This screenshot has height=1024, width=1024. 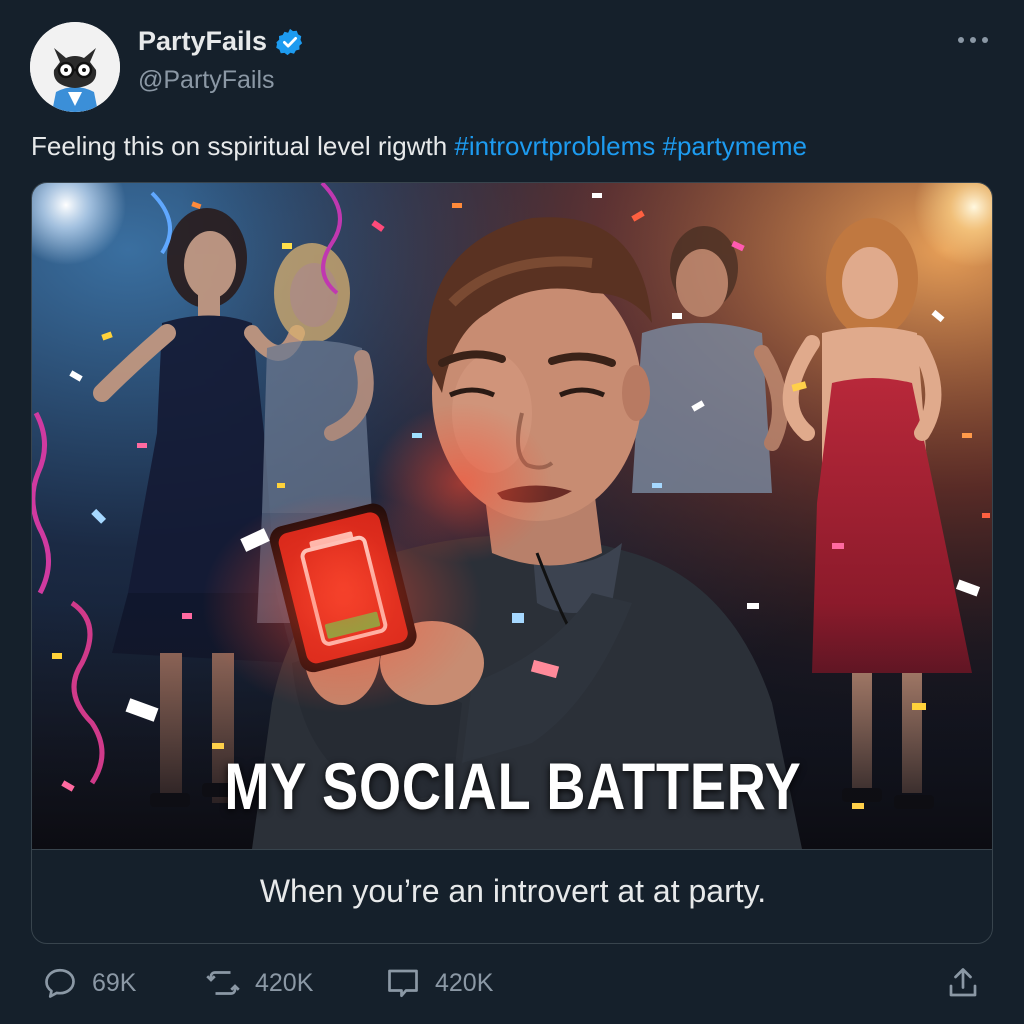 What do you see at coordinates (735, 146) in the screenshot?
I see `hashtag-link: #partymeme` at bounding box center [735, 146].